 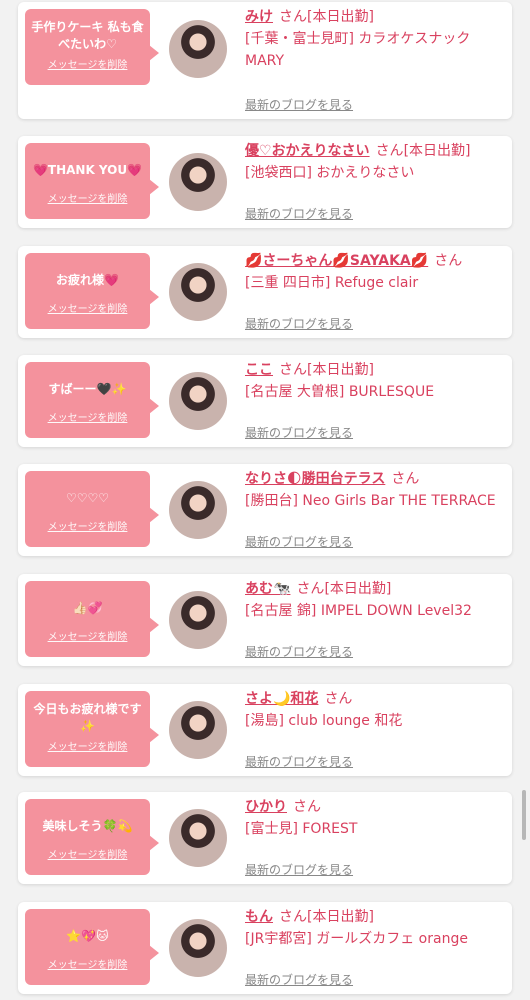 What do you see at coordinates (281, 699) in the screenshot?
I see `cast-name-link: さよ🌙和花` at bounding box center [281, 699].